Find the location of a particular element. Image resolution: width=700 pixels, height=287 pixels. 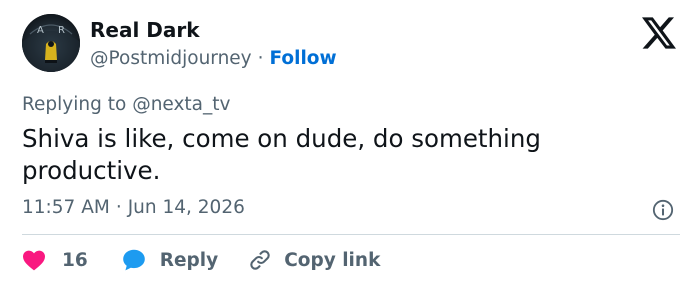

follow-button: Follow is located at coordinates (303, 58).